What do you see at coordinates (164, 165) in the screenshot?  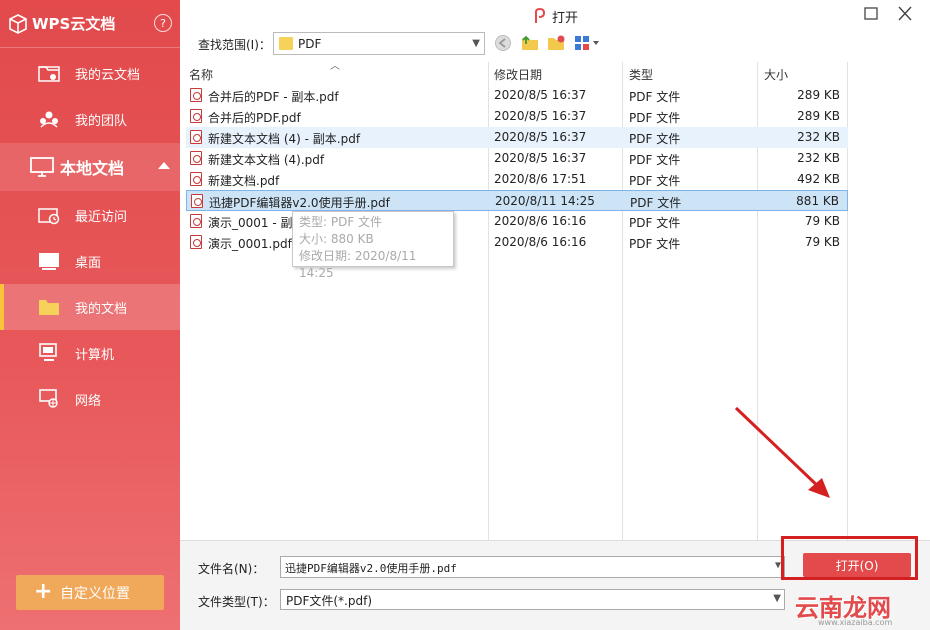 I see `chevron-up-icon` at bounding box center [164, 165].